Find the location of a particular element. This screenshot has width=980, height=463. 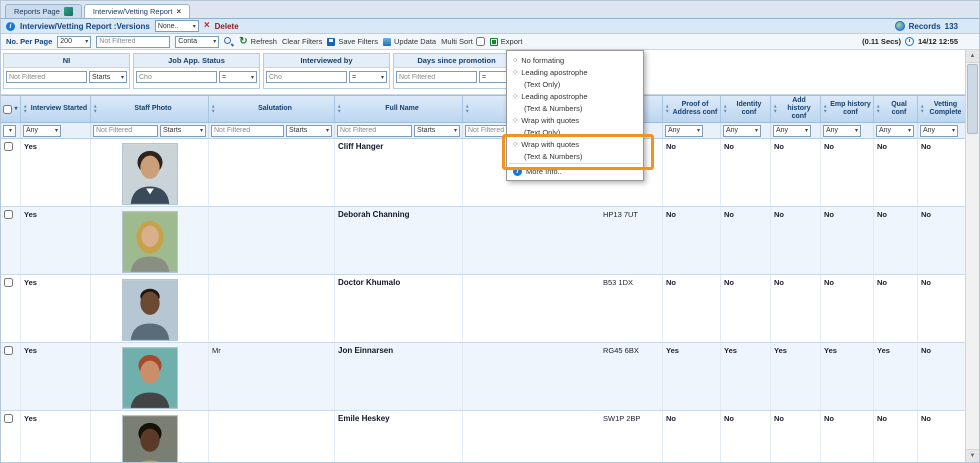

update-data-button: Update Data is located at coordinates (409, 41).